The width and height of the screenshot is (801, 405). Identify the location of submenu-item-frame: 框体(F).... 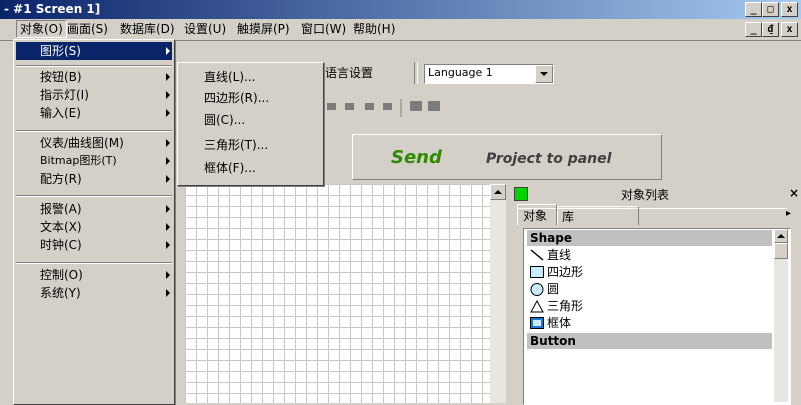
(250, 168).